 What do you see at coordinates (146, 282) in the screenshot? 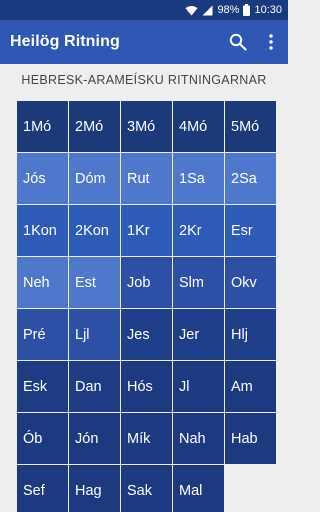
I see `book-tile: Job` at bounding box center [146, 282].